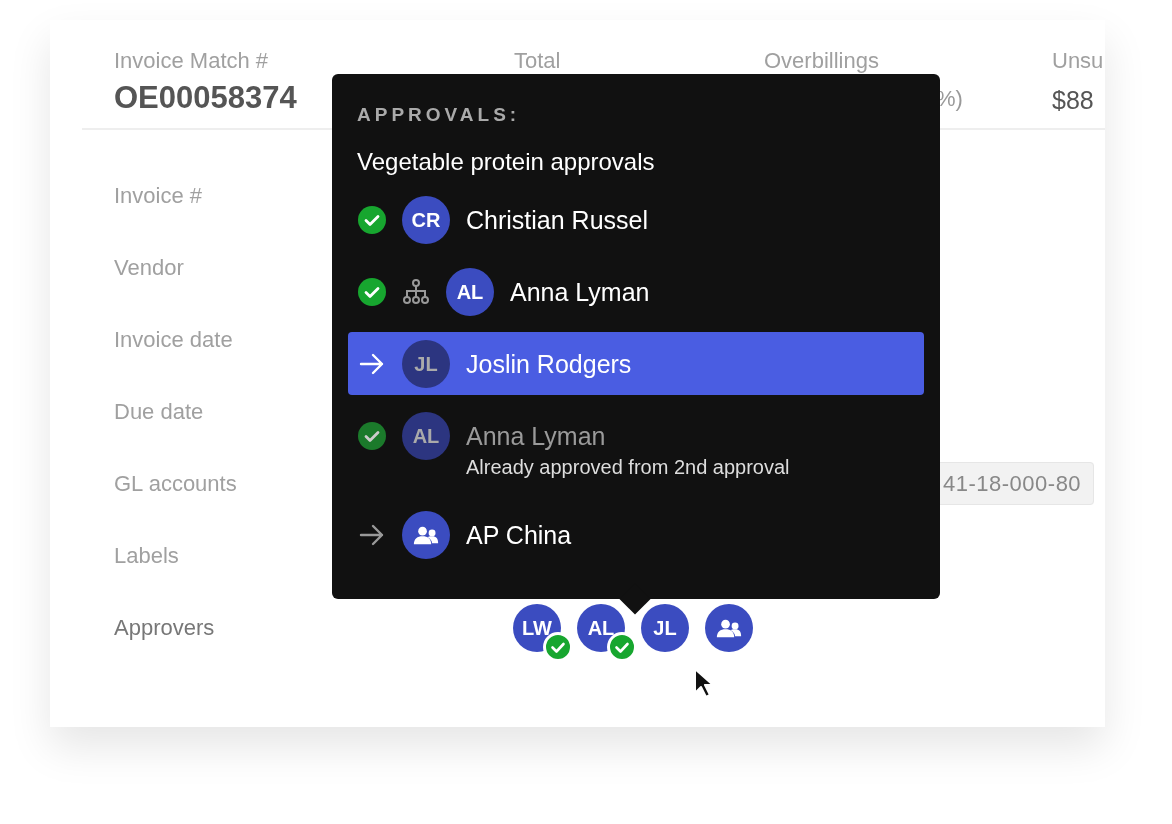 Image resolution: width=1172 pixels, height=824 pixels. I want to click on field-label: Due date, so click(159, 412).